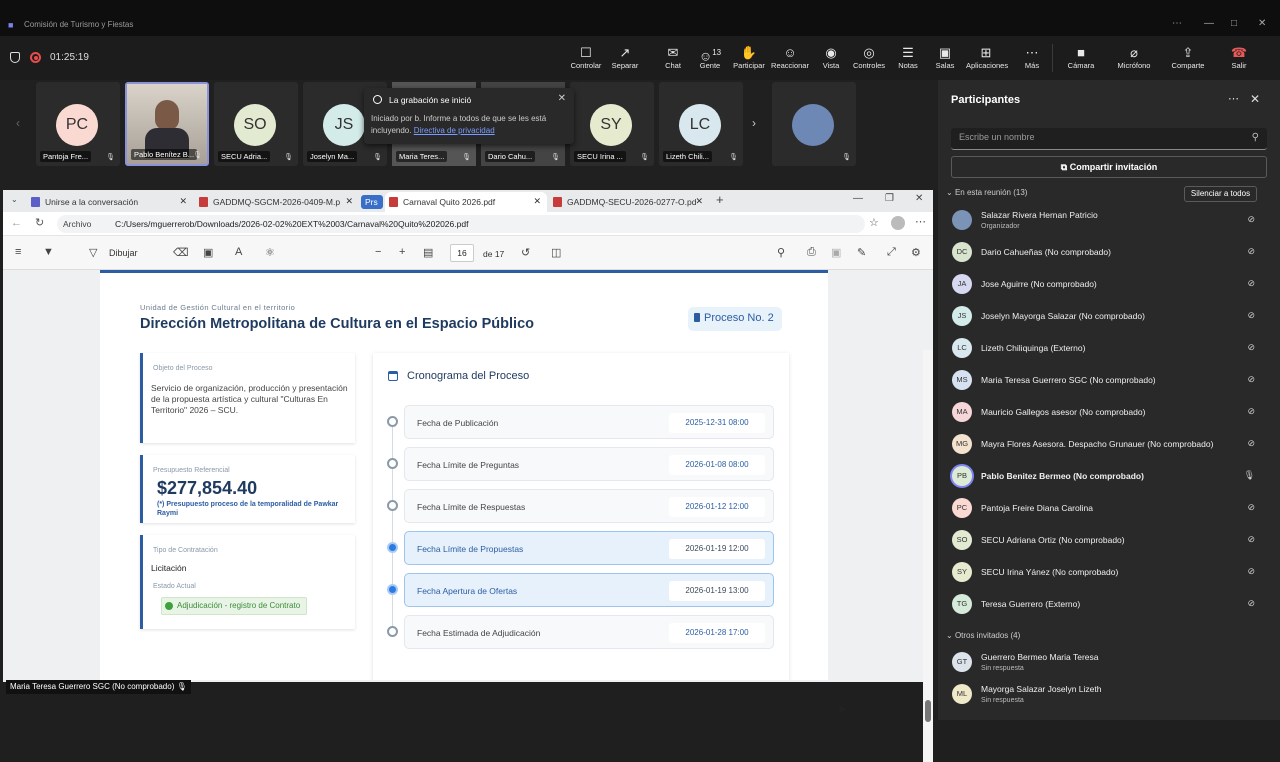  What do you see at coordinates (462, 253) in the screenshot?
I see `page-number-input: 16` at bounding box center [462, 253].